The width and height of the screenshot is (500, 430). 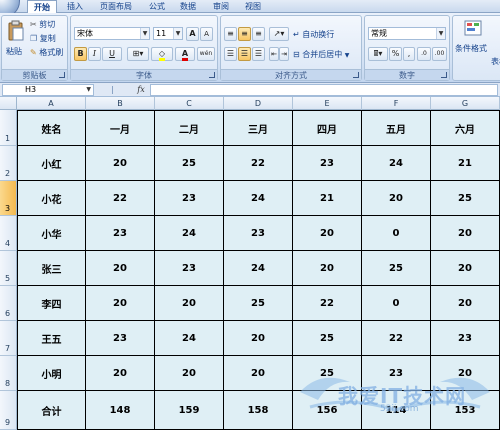 I want to click on name-cell: 小华, so click(x=51, y=233).